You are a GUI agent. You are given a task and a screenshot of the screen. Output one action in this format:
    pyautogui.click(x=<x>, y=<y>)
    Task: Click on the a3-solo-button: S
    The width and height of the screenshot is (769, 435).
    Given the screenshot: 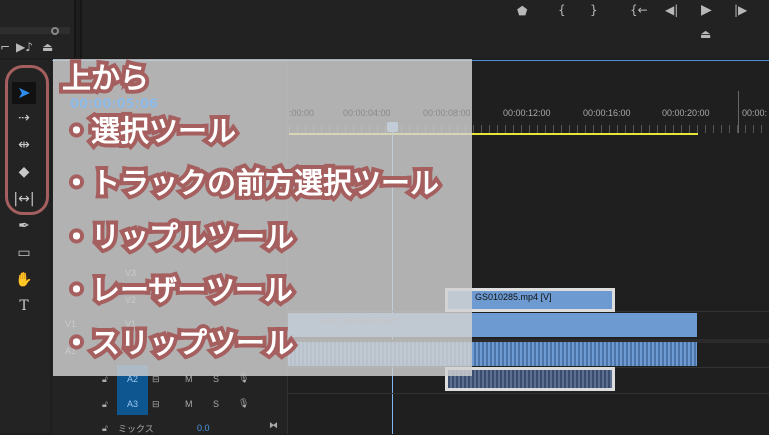 What is the action you would take?
    pyautogui.click(x=216, y=404)
    